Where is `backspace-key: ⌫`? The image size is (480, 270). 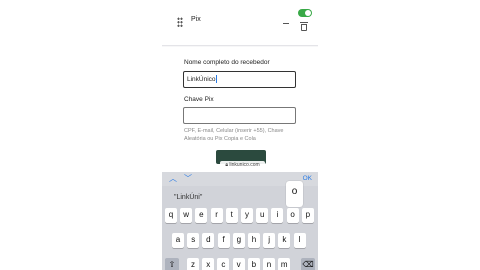 backspace-key: ⌫ is located at coordinates (308, 264).